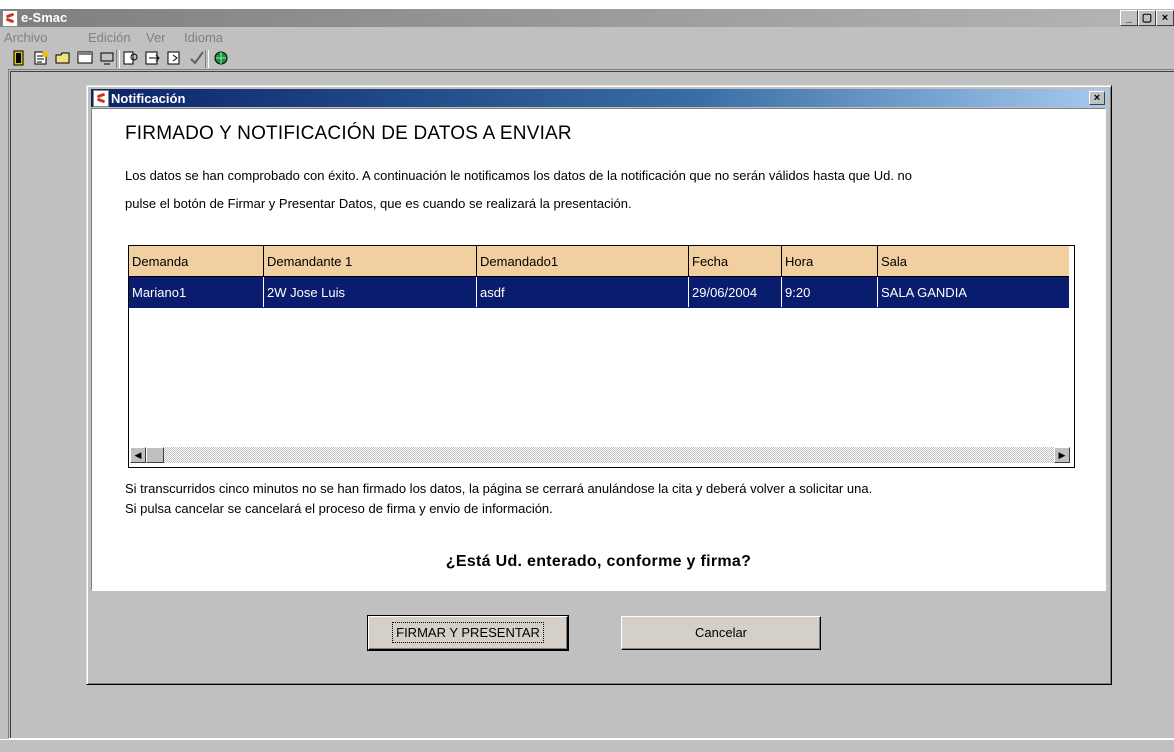  What do you see at coordinates (370, 292) in the screenshot?
I see `cell-demandante: 2W Jose Luis` at bounding box center [370, 292].